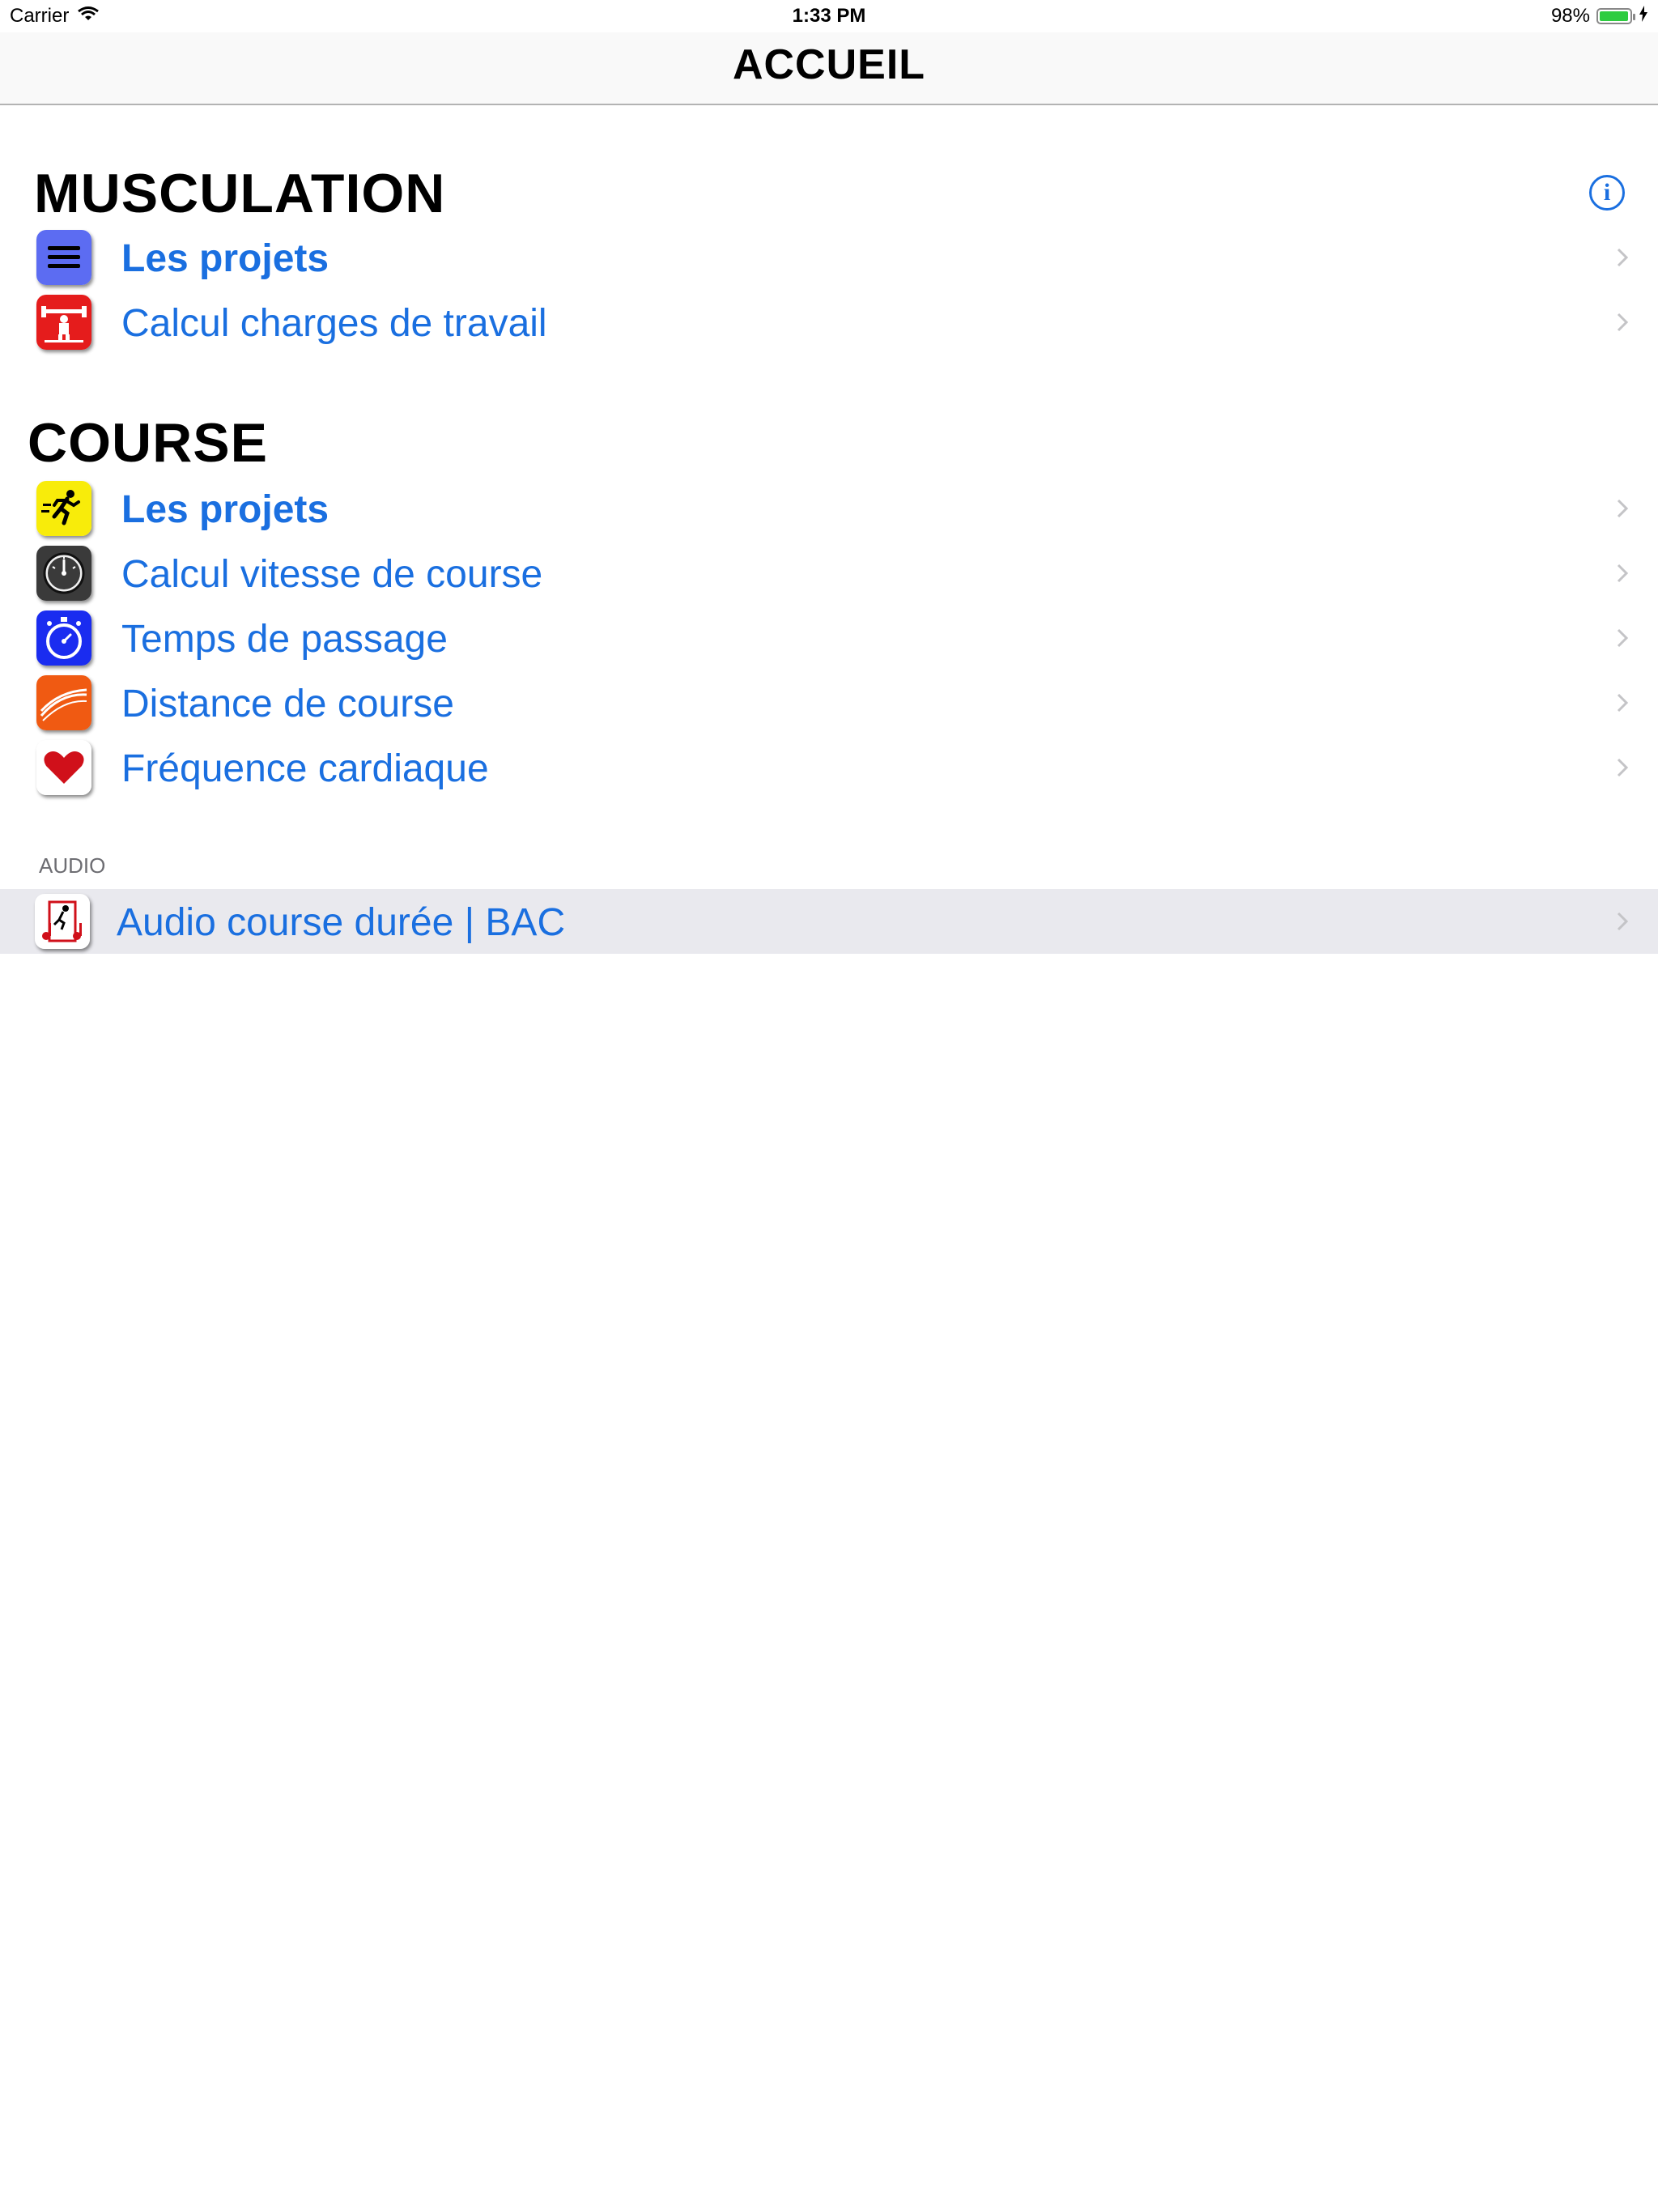 The image size is (1658, 2212). What do you see at coordinates (829, 509) in the screenshot?
I see `row-course-projets: Les projets` at bounding box center [829, 509].